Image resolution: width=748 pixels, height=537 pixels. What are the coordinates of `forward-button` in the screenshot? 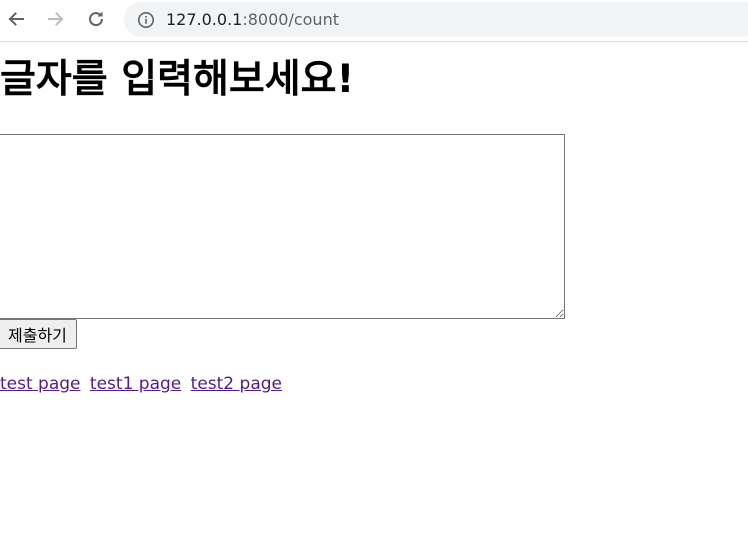 It's located at (56, 19).